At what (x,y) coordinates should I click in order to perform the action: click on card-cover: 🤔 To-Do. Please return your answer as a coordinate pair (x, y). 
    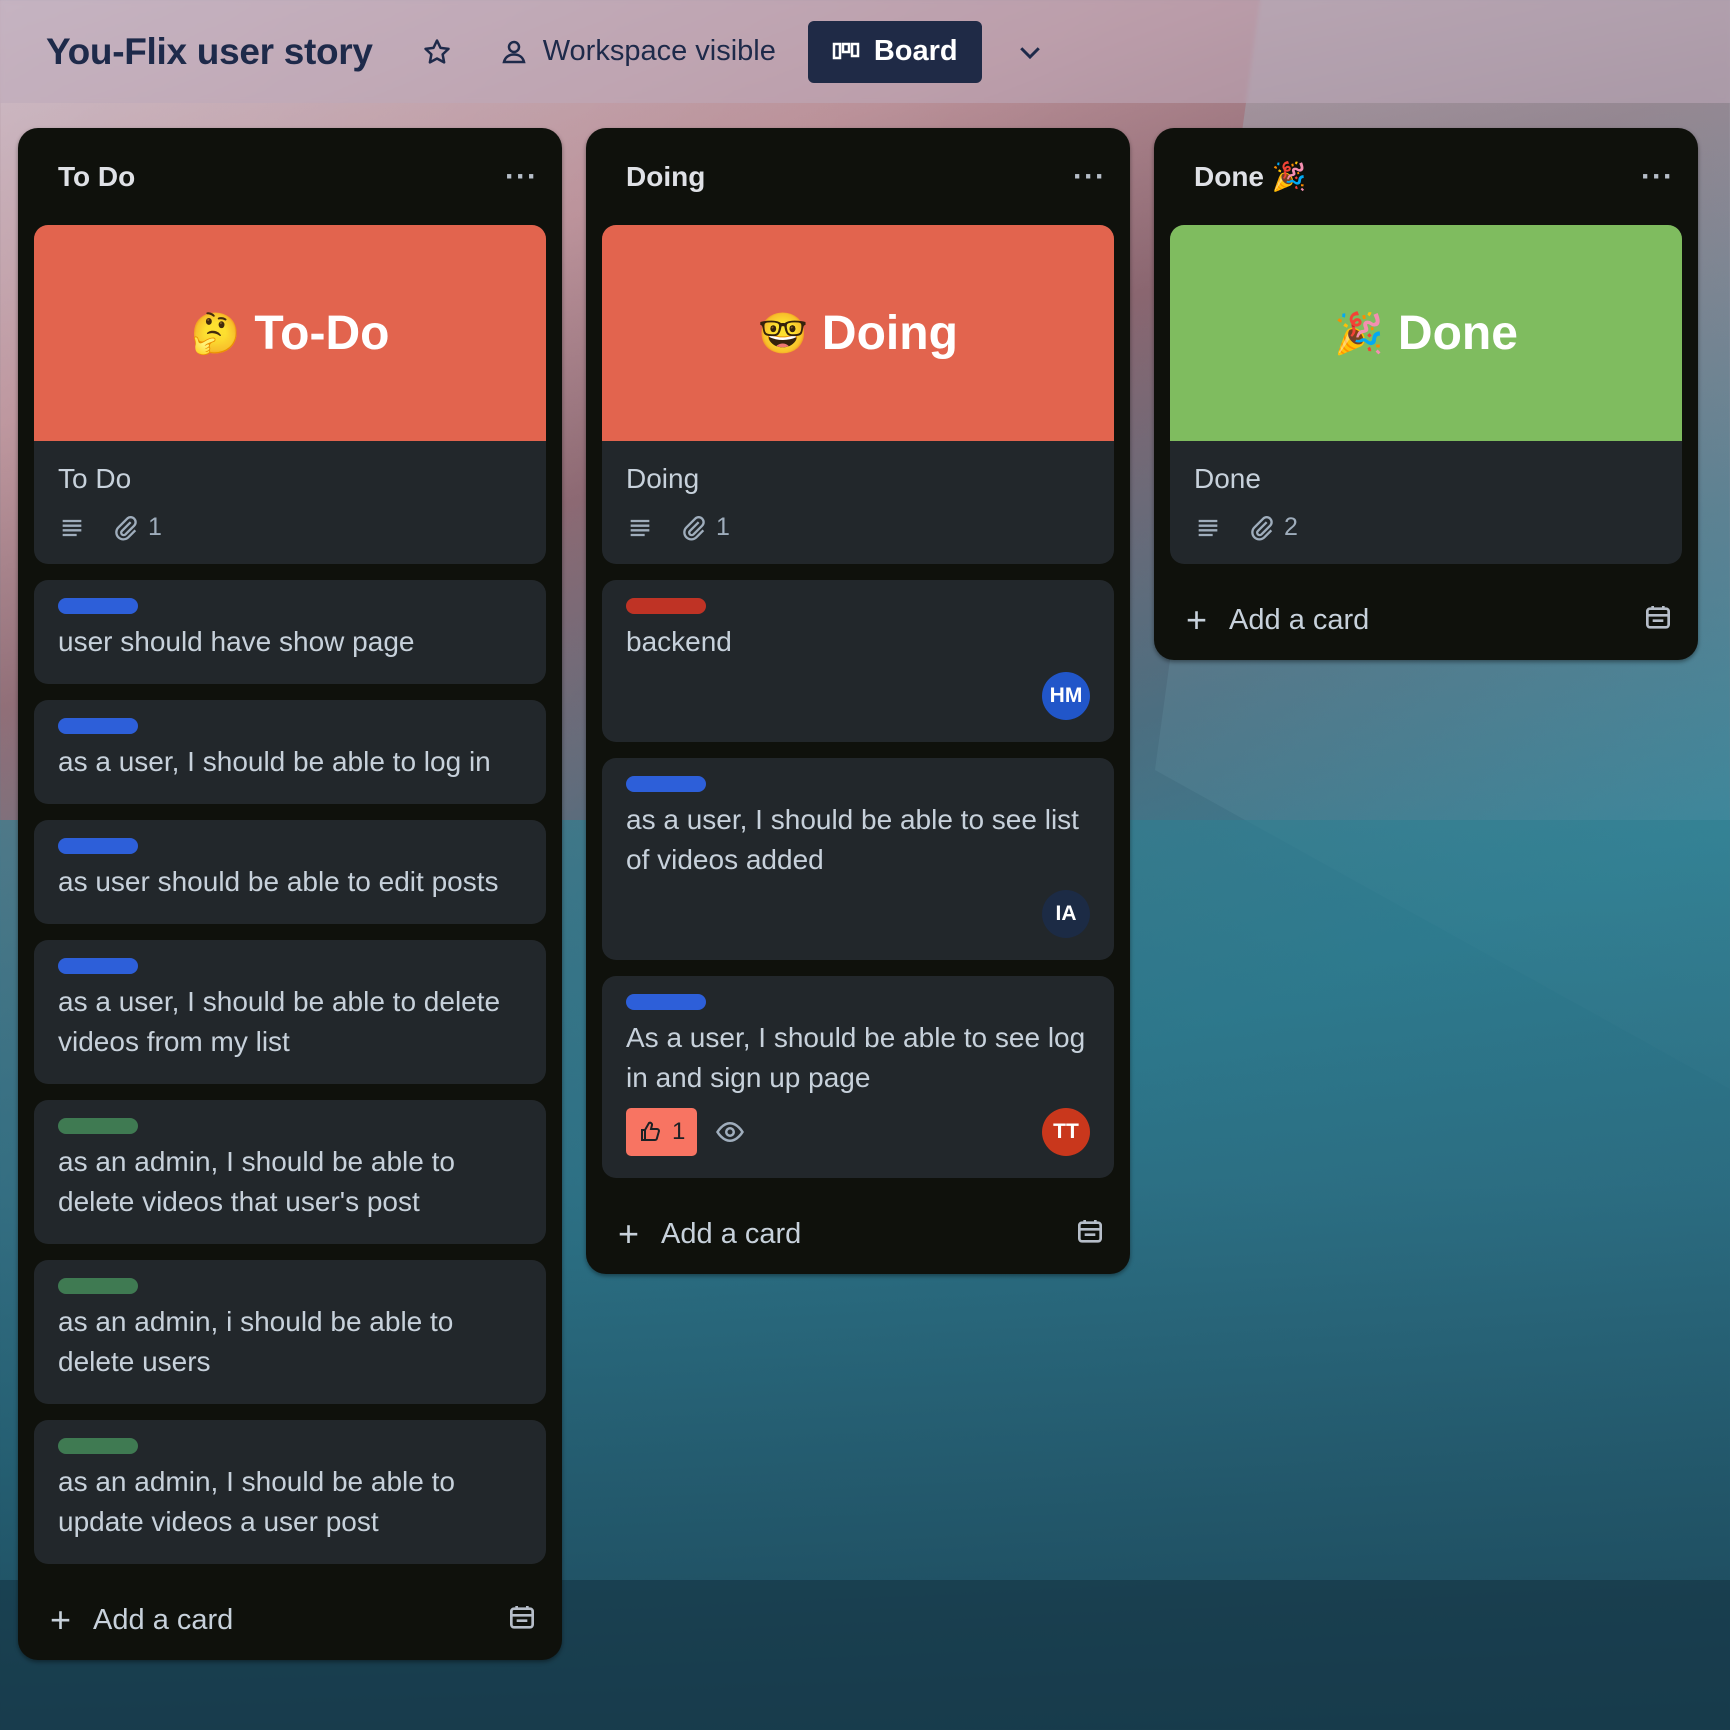
    Looking at the image, I should click on (290, 333).